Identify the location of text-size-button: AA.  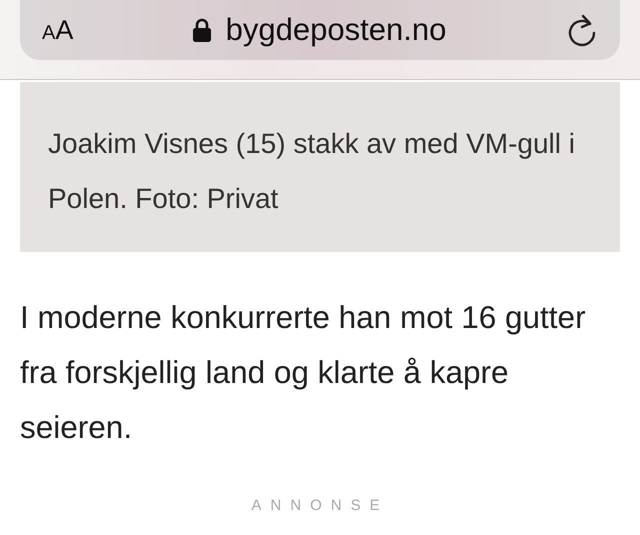
(77, 30).